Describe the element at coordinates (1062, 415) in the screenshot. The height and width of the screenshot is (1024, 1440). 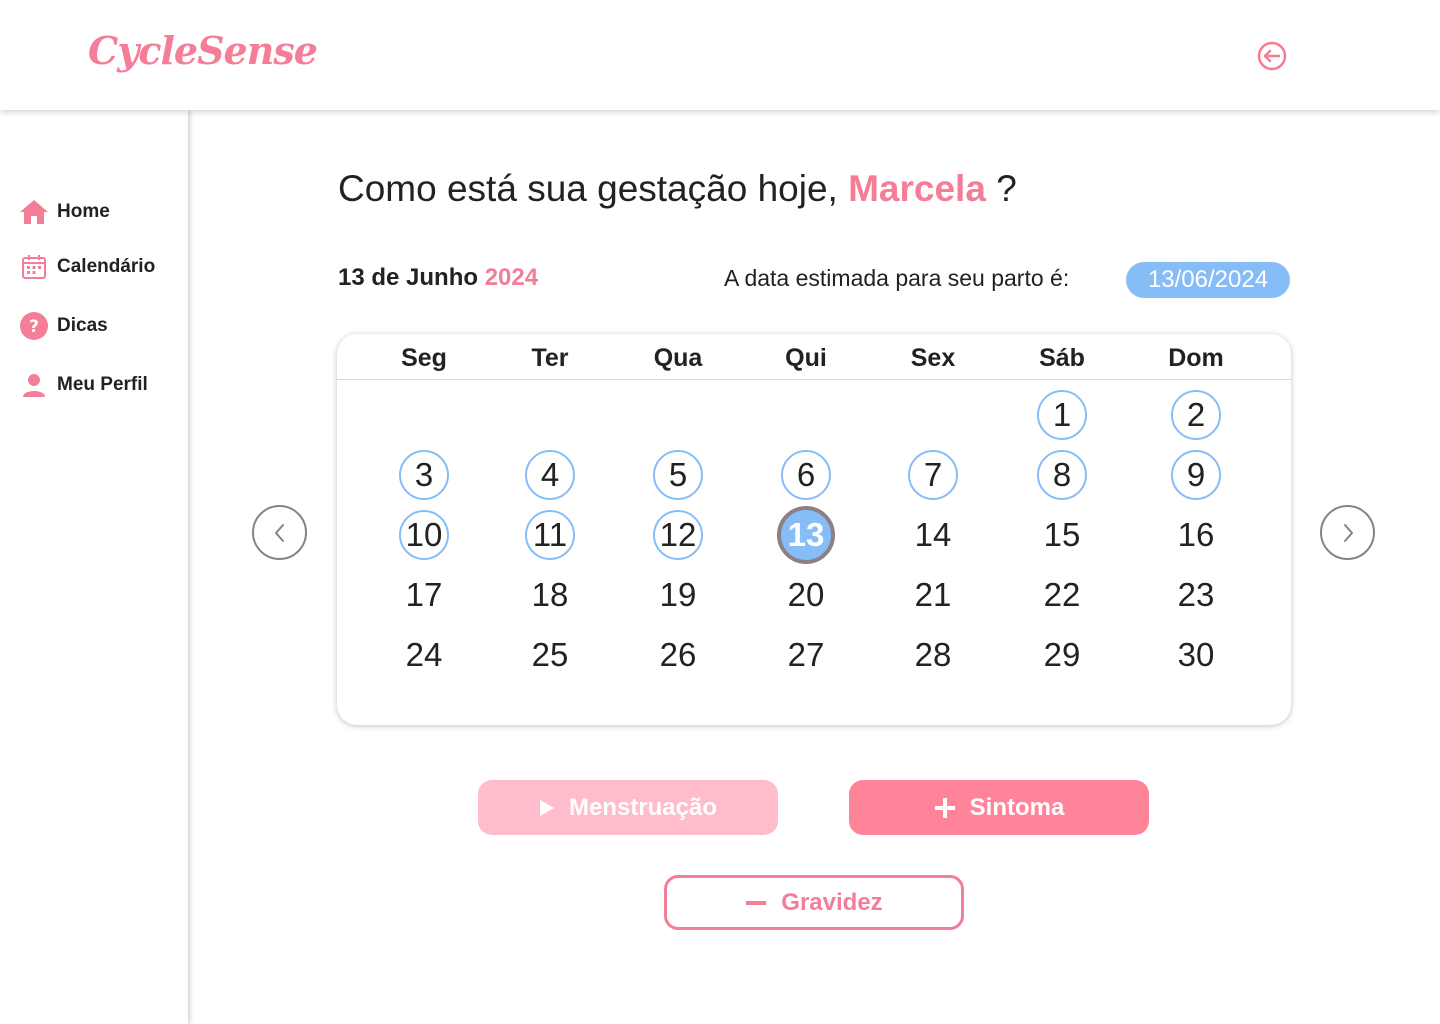
I see `calendar-day: 1` at that location.